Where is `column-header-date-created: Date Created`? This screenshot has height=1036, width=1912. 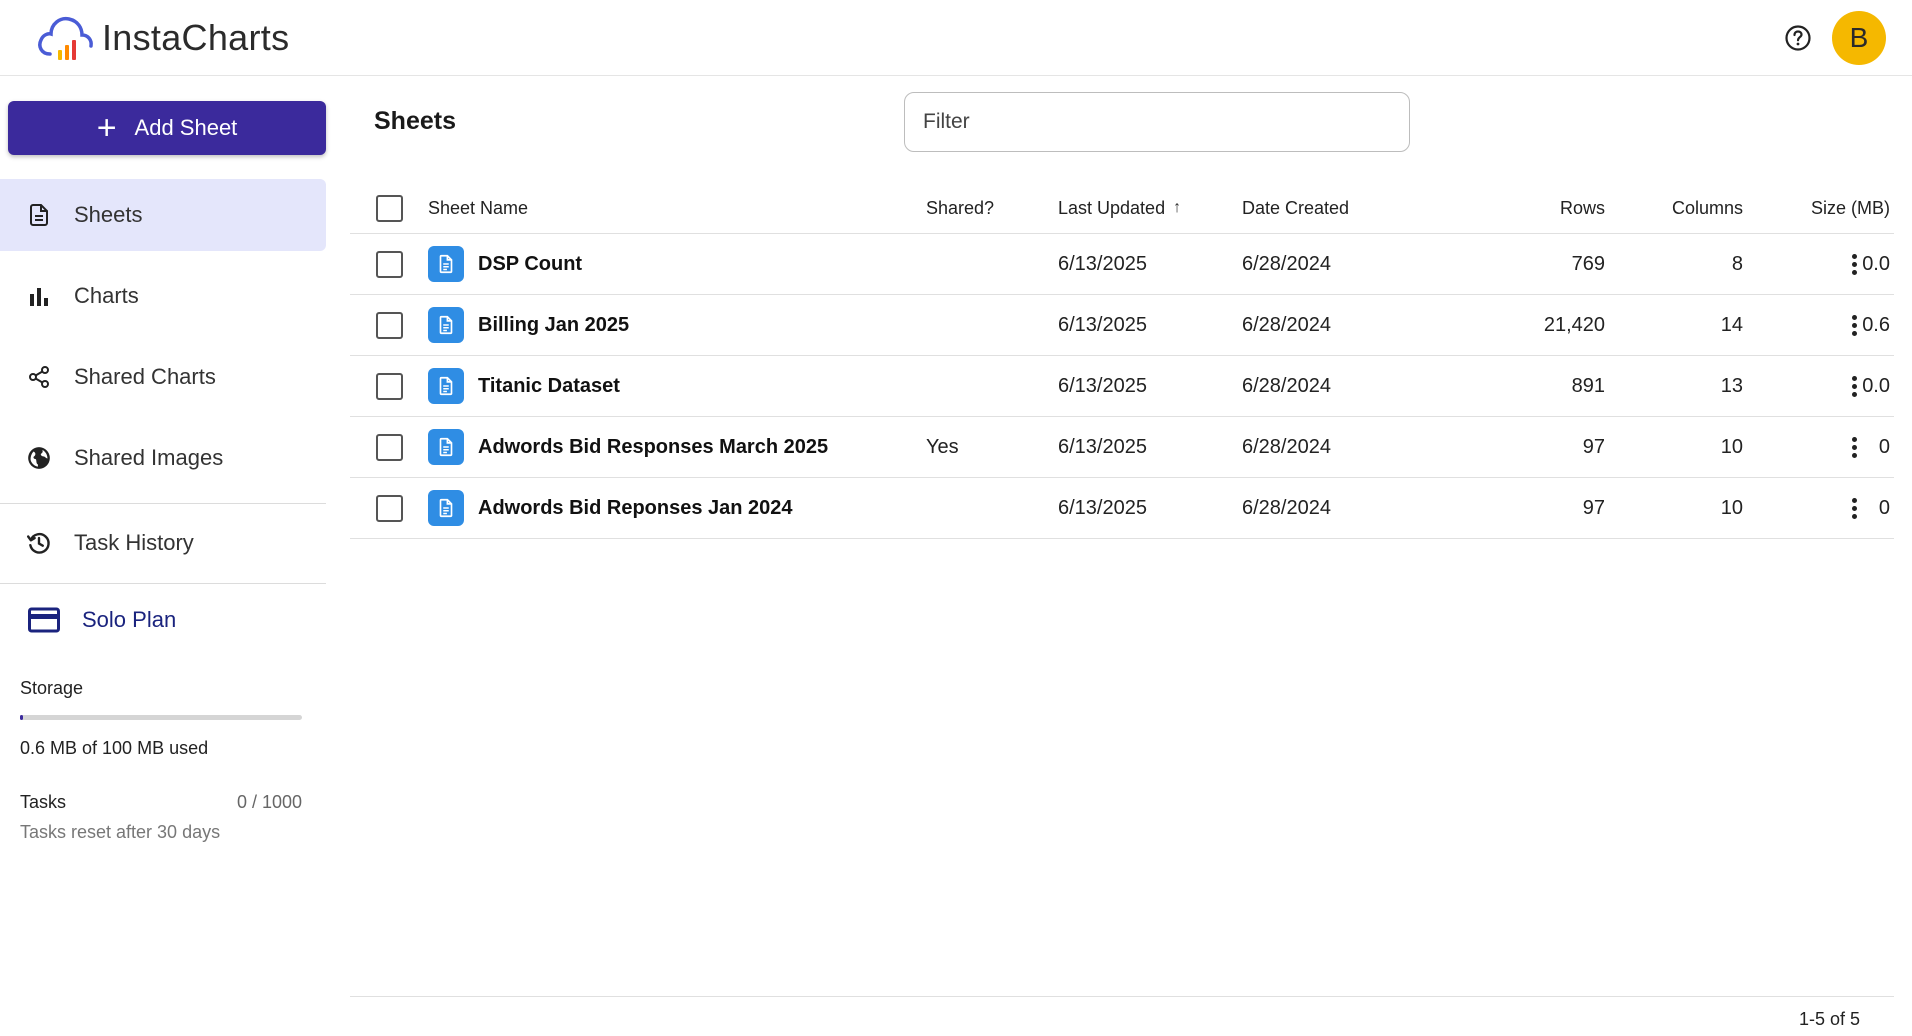 column-header-date-created: Date Created is located at coordinates (1295, 208).